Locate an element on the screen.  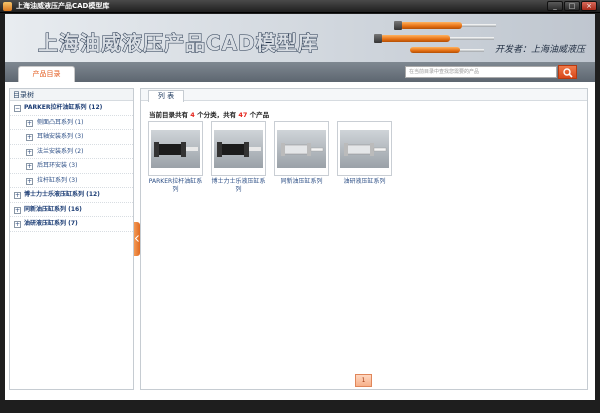
product-card-label: 油研液压缸系列 is located at coordinates (364, 182).